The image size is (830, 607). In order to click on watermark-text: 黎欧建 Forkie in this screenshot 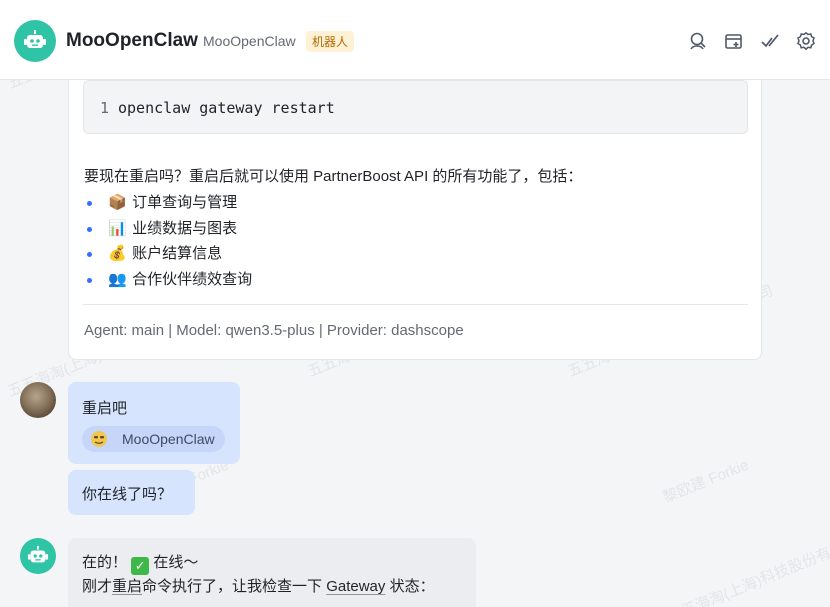, I will do `click(706, 481)`.